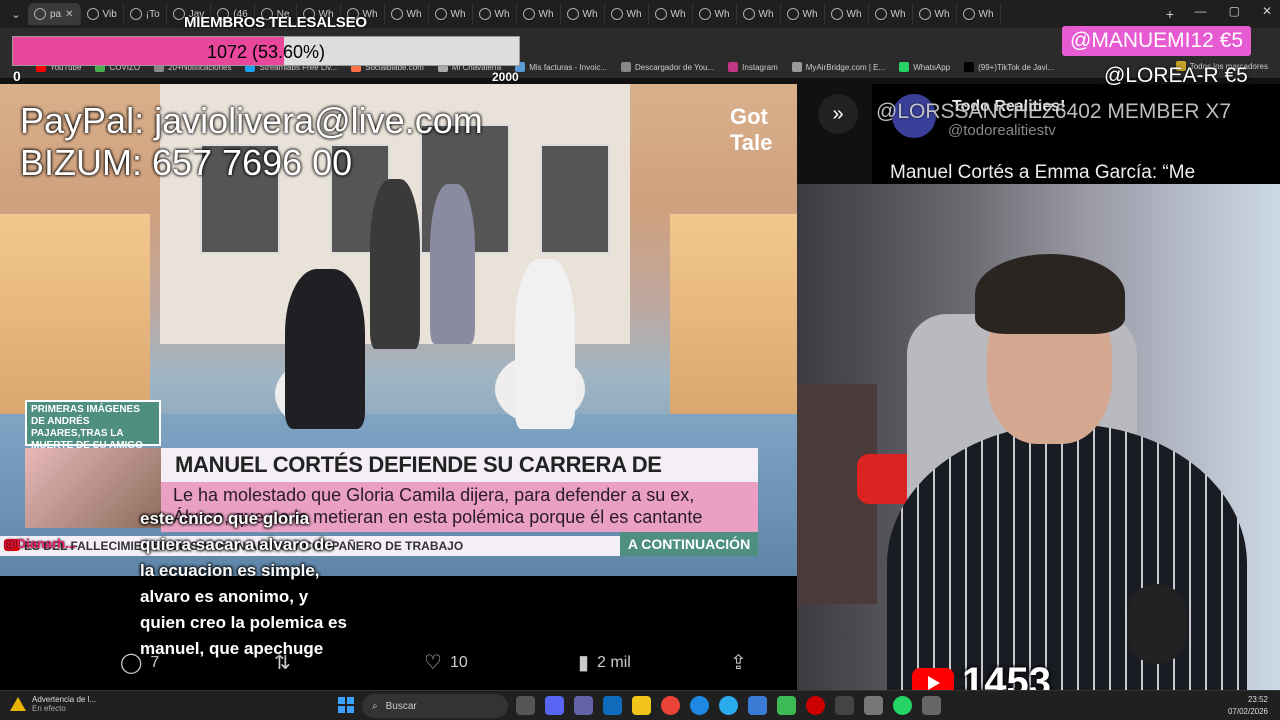  I want to click on building-window, so click(575, 199).